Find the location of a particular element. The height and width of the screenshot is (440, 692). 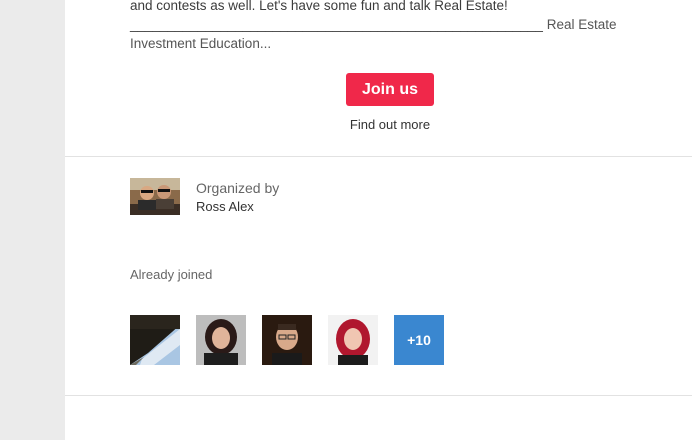

already-joined-label: Already joined is located at coordinates (171, 274).